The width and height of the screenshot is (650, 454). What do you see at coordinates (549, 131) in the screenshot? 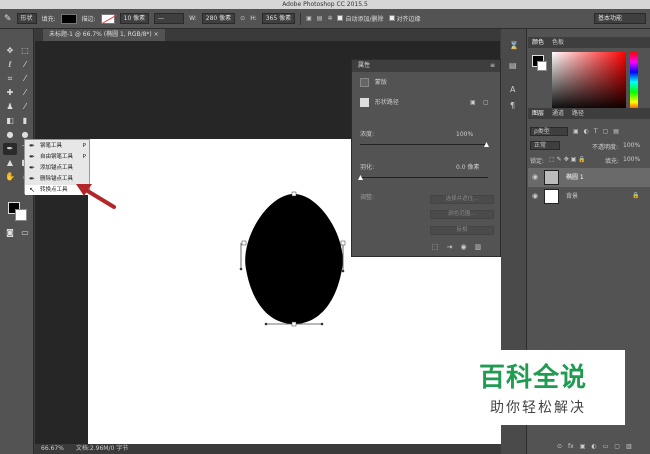
I see `layer-kind-dropdown: ρ类型` at bounding box center [549, 131].